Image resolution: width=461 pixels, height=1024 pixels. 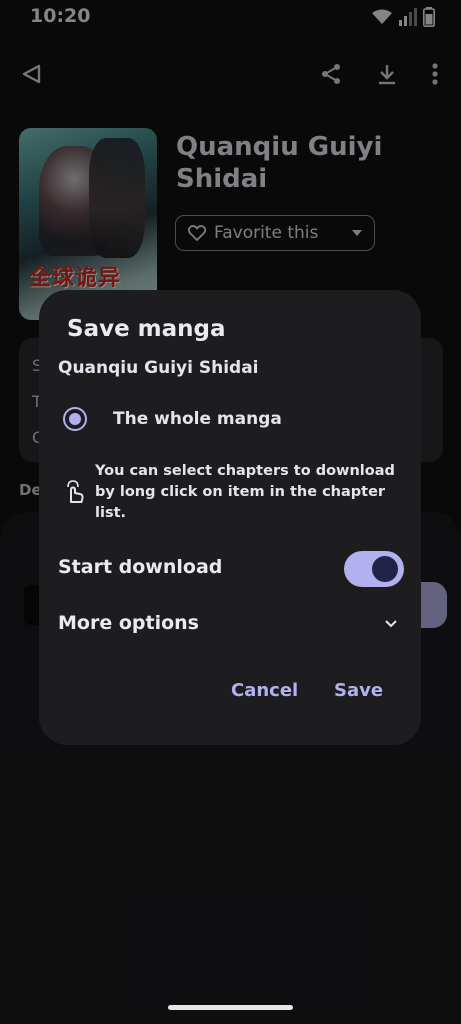 What do you see at coordinates (158, 368) in the screenshot?
I see `dialog-manga-name: Quanqiu Guiyi Shidai` at bounding box center [158, 368].